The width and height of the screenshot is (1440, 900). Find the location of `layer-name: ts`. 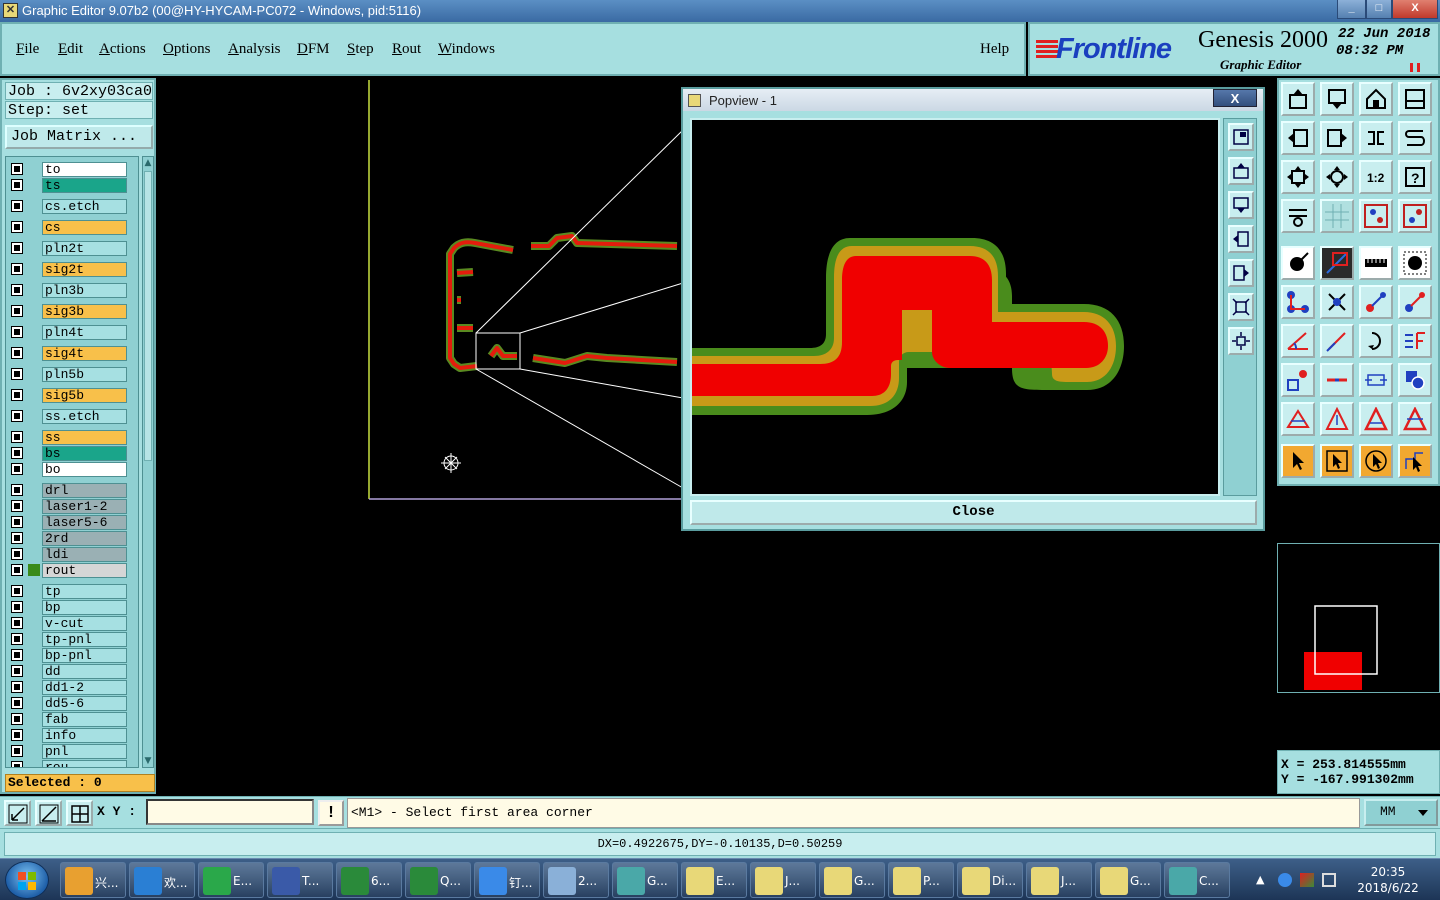

layer-name: ts is located at coordinates (84, 185).